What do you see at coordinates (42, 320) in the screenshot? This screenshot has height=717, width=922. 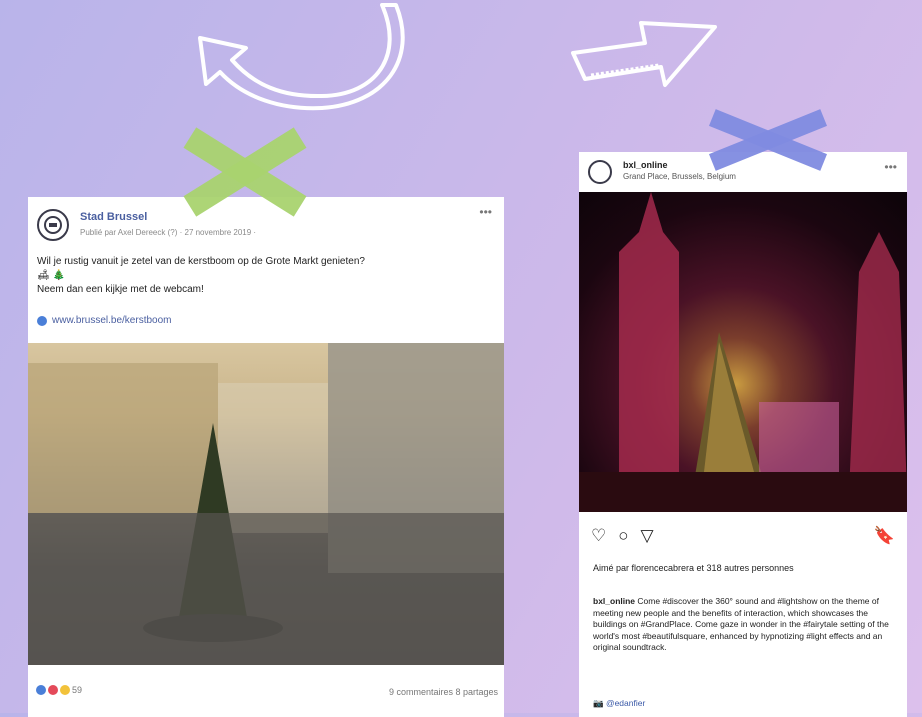 I see `globe-icon` at bounding box center [42, 320].